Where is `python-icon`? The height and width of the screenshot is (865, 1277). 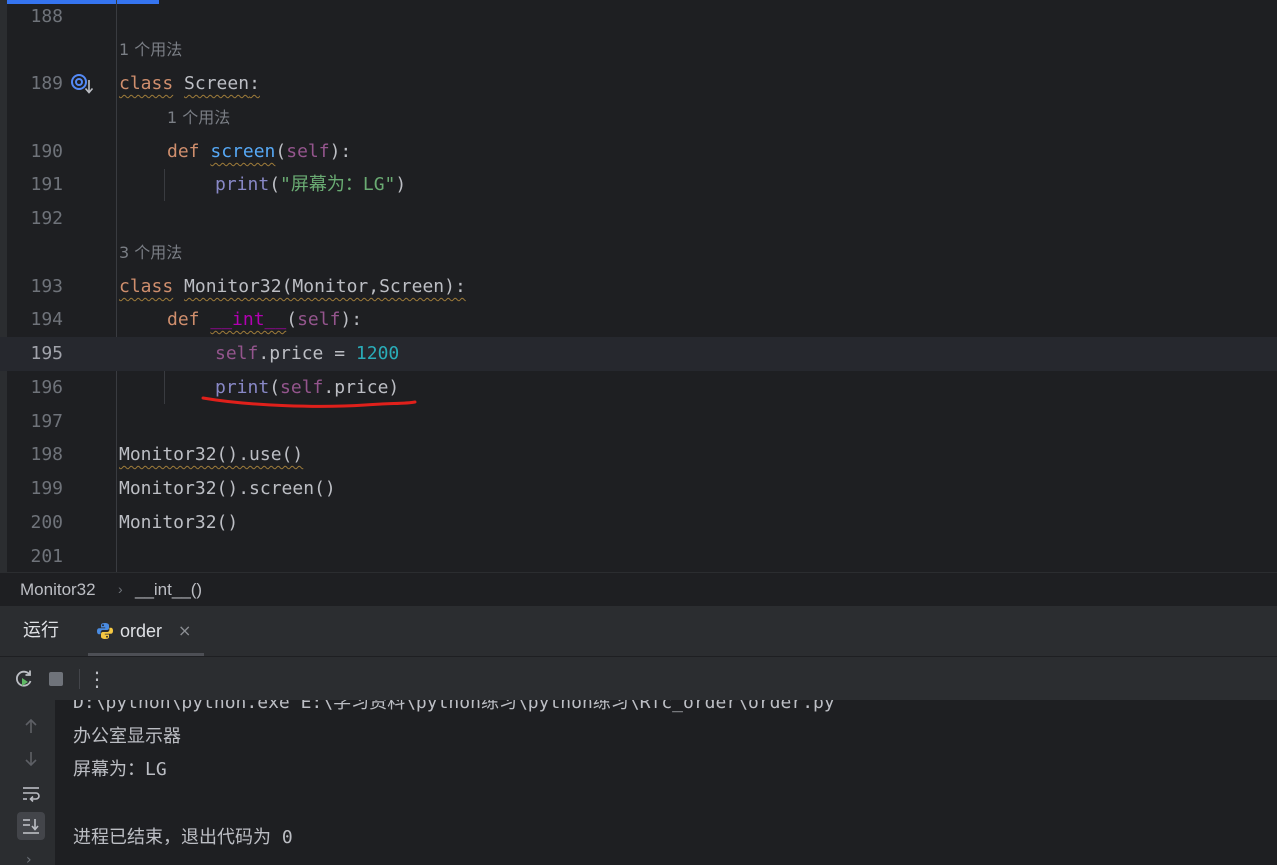
python-icon is located at coordinates (105, 631).